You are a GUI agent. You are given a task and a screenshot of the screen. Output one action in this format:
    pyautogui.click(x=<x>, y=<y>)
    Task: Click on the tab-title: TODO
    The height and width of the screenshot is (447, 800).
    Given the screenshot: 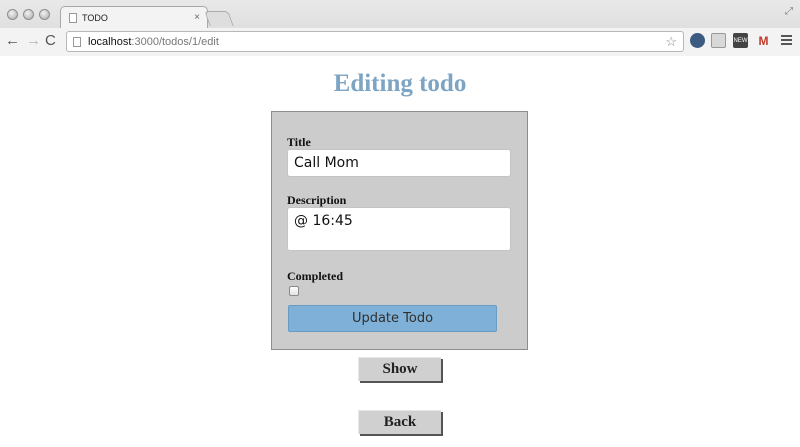 What is the action you would take?
    pyautogui.click(x=95, y=17)
    